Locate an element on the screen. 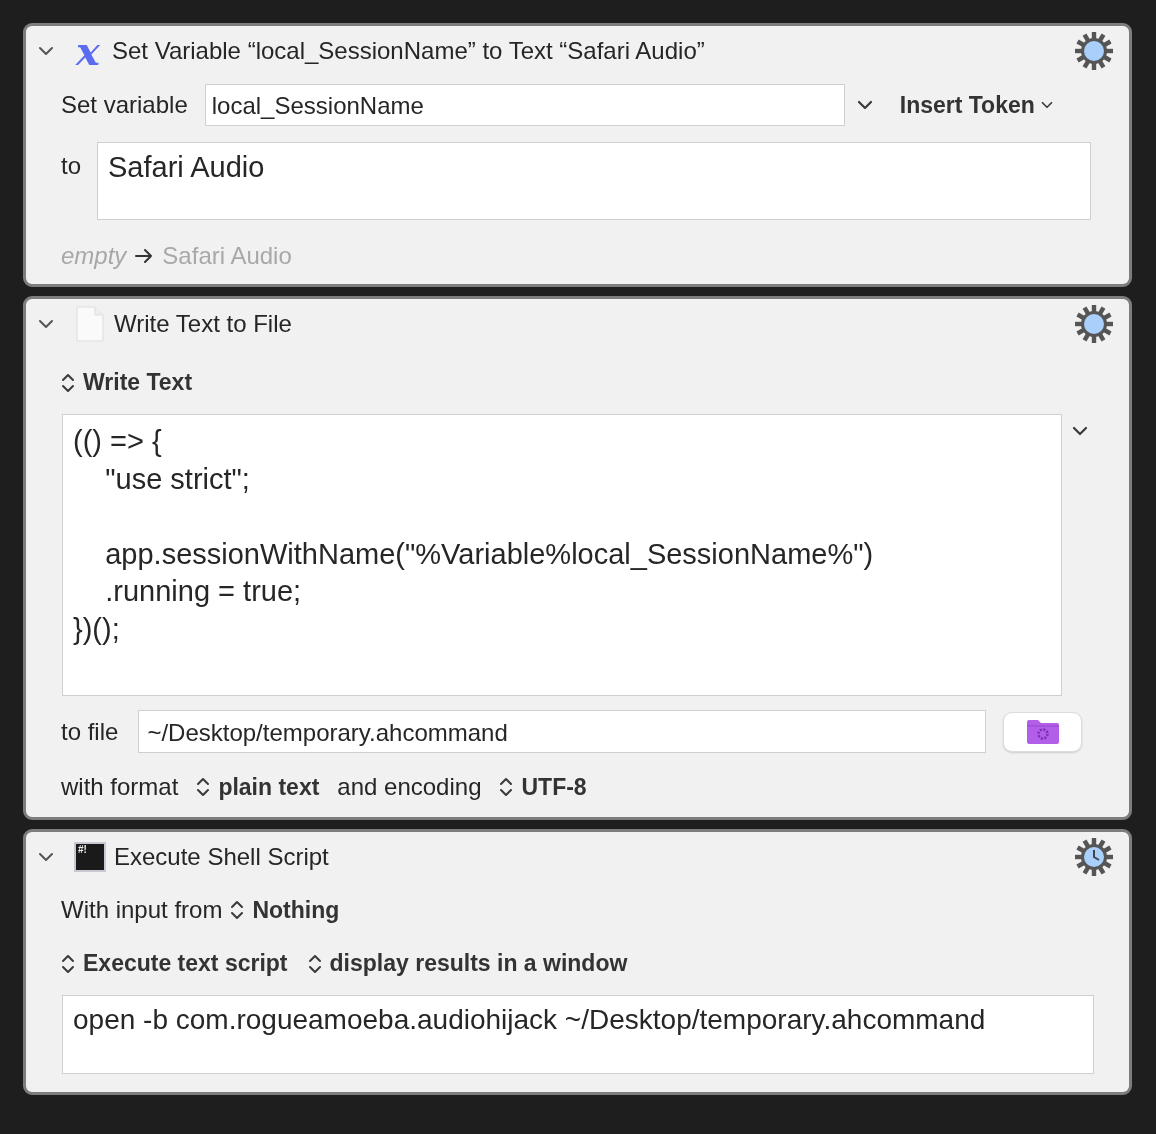 This screenshot has height=1134, width=1156. file-path-field: ~/Desktop/temporary.ahcommand is located at coordinates (562, 731).